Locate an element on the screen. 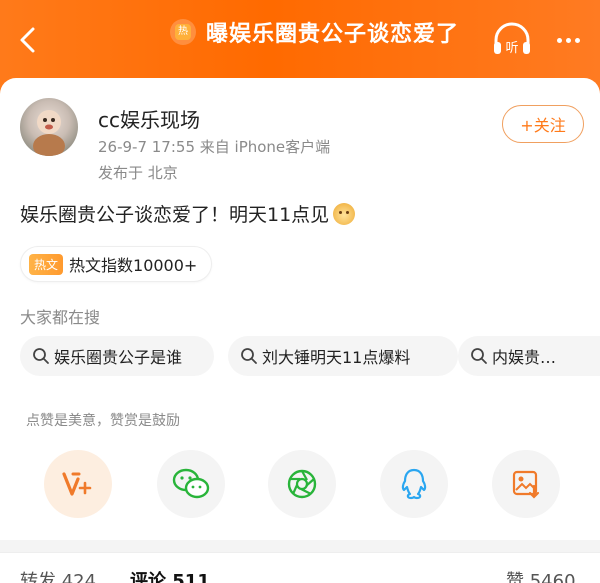 This screenshot has width=600, height=583. search-chip: 娱乐圈贵公子是谁 is located at coordinates (117, 356).